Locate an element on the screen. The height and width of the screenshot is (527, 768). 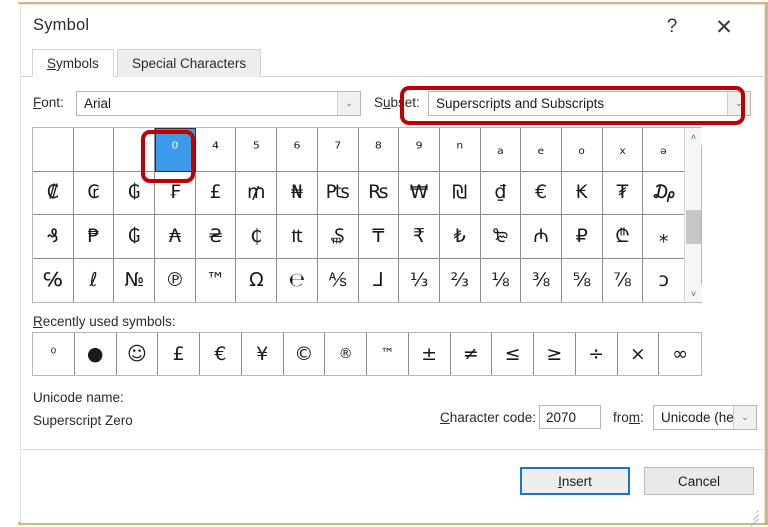
recent-symbol-cell: ≥ is located at coordinates (555, 354).